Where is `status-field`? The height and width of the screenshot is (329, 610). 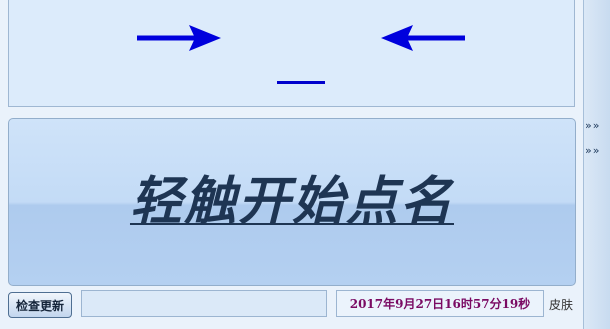 status-field is located at coordinates (204, 303).